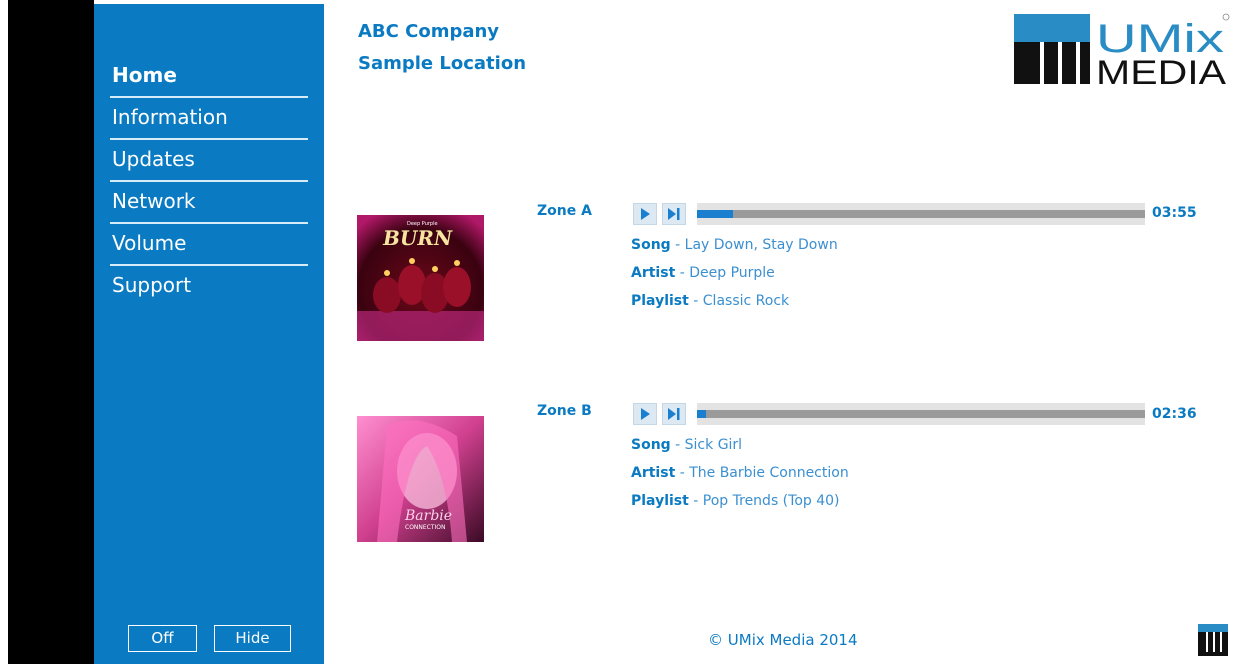 The height and width of the screenshot is (664, 1254). Describe the element at coordinates (1161, 71) in the screenshot. I see `logo-media-text: MEDIA` at that location.